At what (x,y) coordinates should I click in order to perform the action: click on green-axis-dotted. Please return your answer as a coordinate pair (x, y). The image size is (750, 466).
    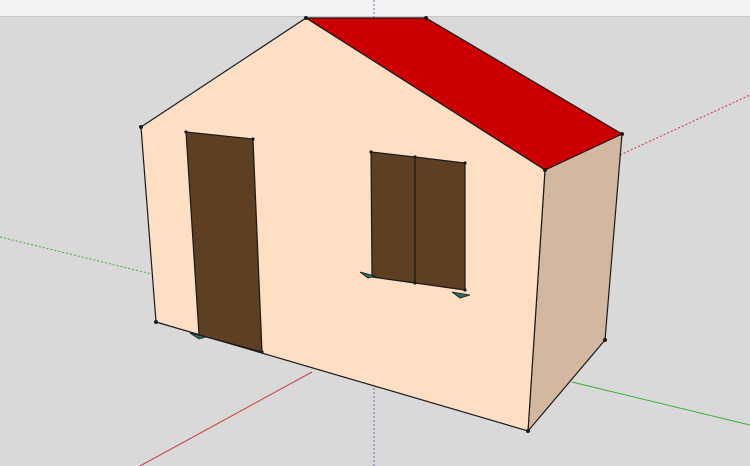
    Looking at the image, I should click on (78, 256).